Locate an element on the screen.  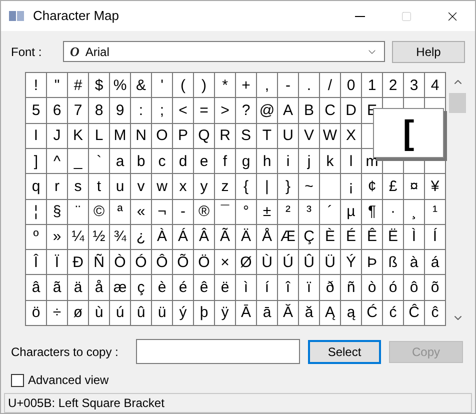
character-cell: < is located at coordinates (183, 111).